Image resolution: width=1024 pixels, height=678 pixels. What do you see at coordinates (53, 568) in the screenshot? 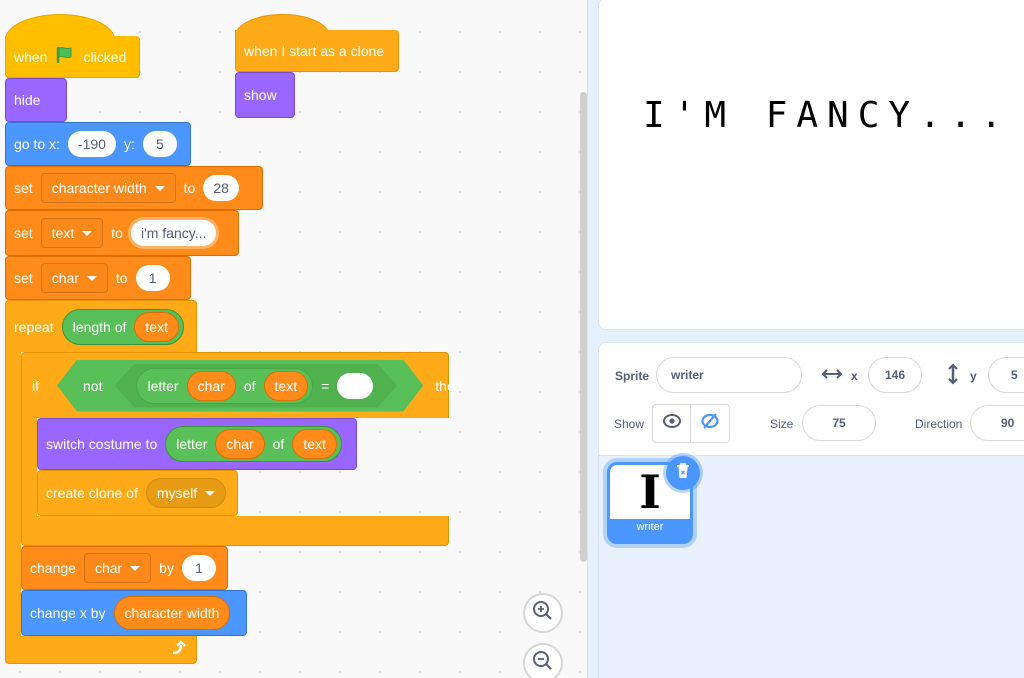
I see `block-text: change` at bounding box center [53, 568].